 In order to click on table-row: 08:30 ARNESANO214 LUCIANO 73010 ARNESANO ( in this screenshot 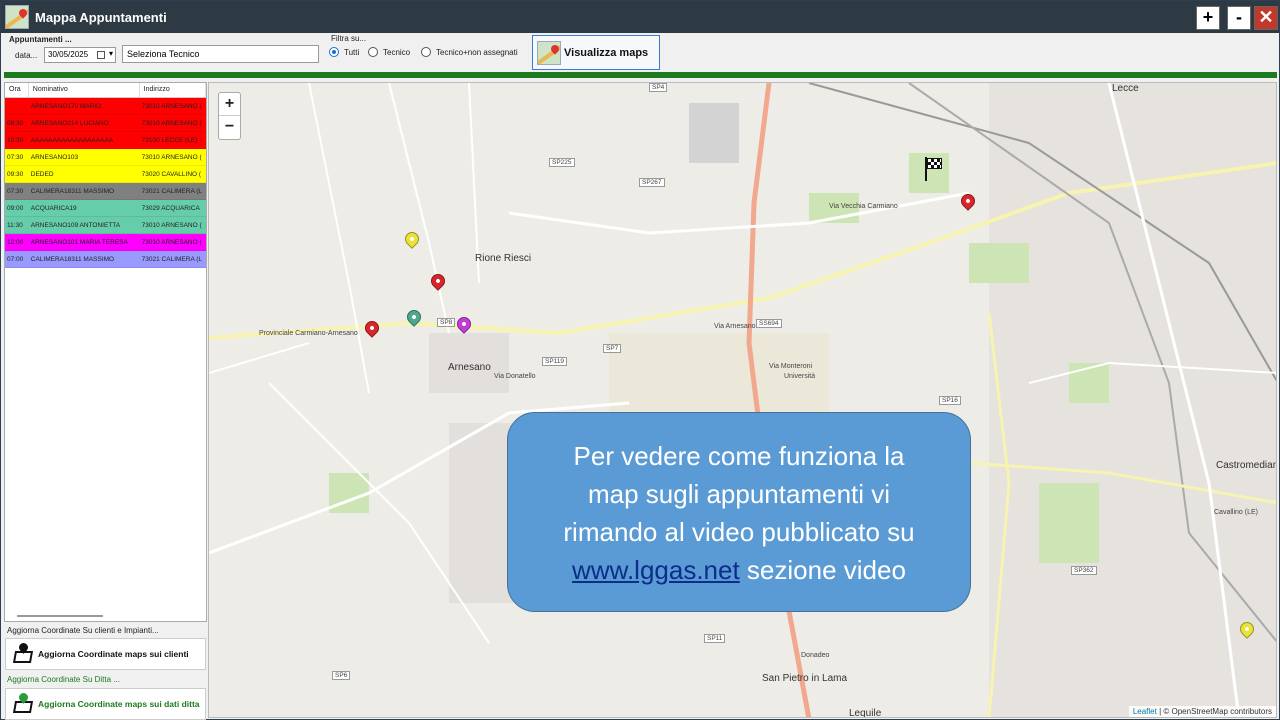, I will do `click(105, 123)`.